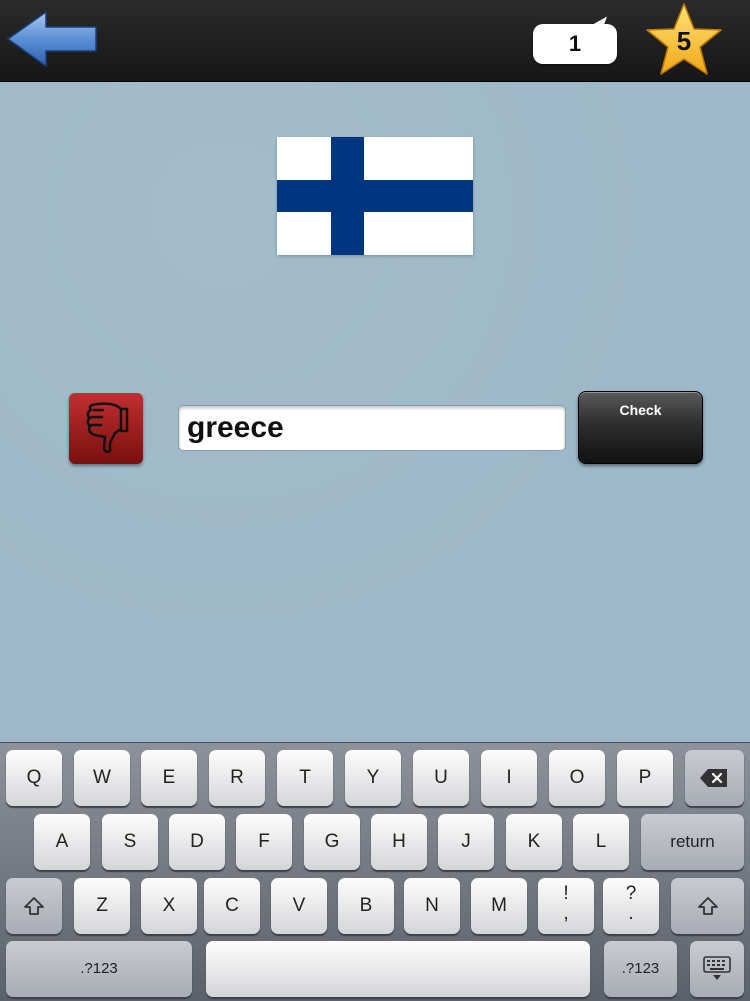 The image size is (750, 1001). I want to click on shift-key-right, so click(707, 906).